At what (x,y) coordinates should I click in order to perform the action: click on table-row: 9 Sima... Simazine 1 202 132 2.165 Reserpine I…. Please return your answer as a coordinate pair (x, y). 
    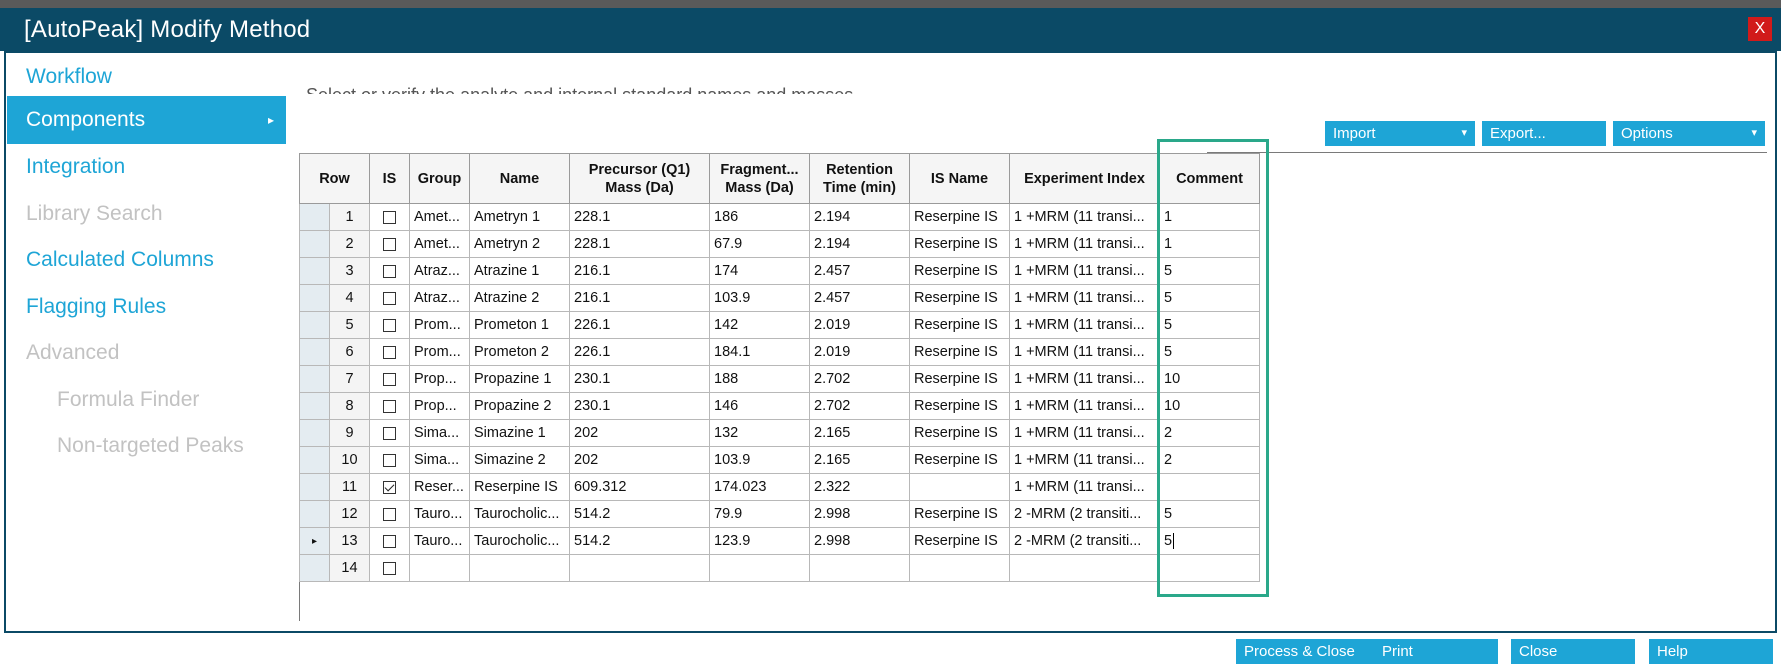
    Looking at the image, I should click on (779, 433).